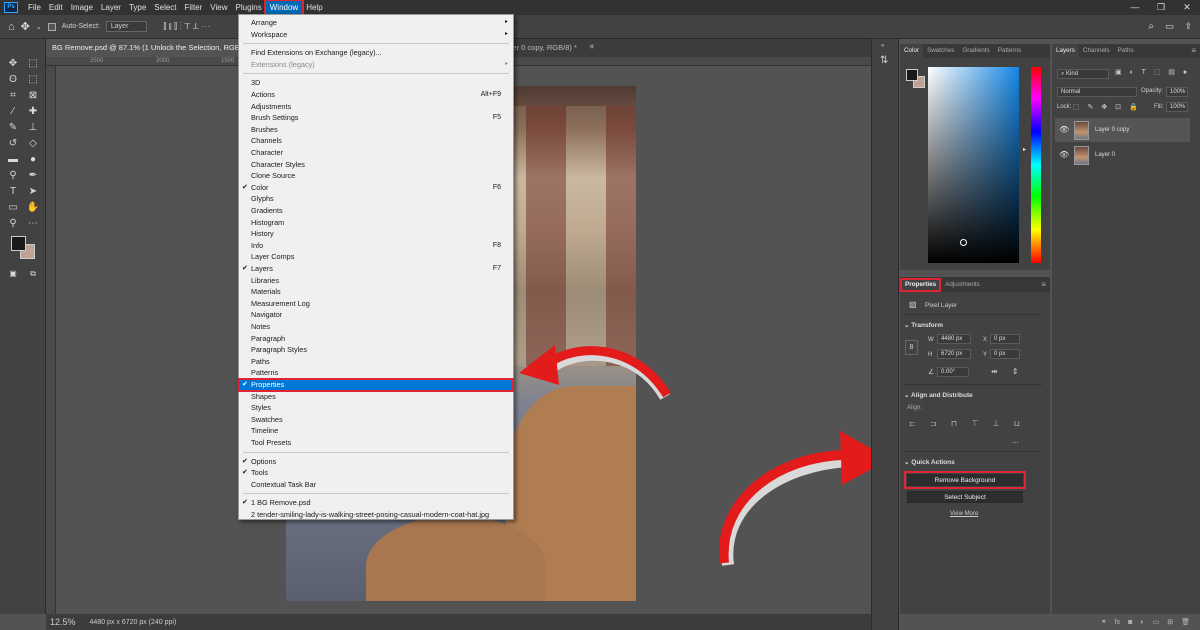 This screenshot has height=630, width=1200. Describe the element at coordinates (33, 274) in the screenshot. I see `screen-mode-icon: ⧉` at that location.